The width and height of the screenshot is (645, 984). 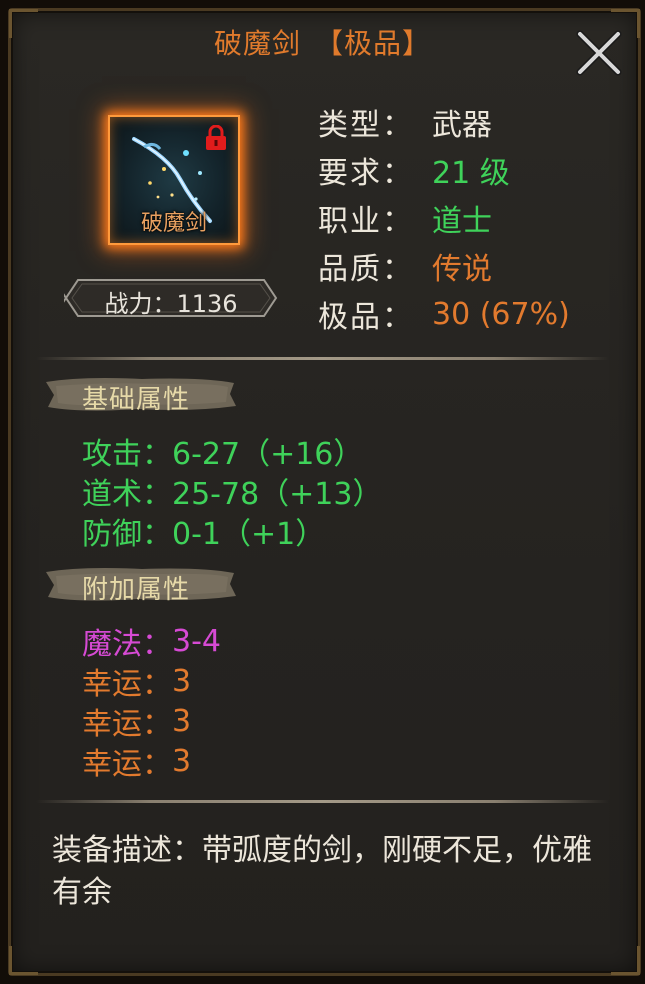 What do you see at coordinates (501, 314) in the screenshot?
I see `info-value: 30 (67%)` at bounding box center [501, 314].